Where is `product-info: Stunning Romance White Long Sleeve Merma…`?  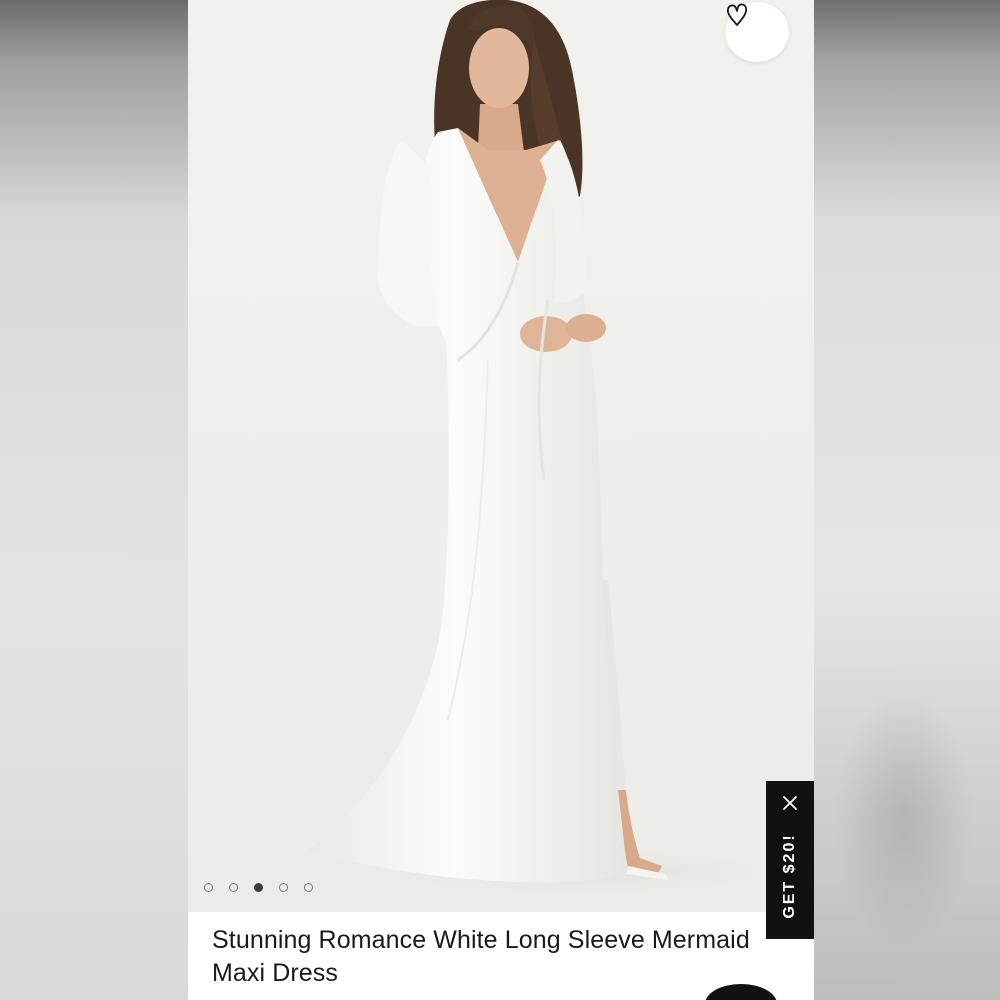
product-info: Stunning Romance White Long Sleeve Merma… is located at coordinates (501, 956).